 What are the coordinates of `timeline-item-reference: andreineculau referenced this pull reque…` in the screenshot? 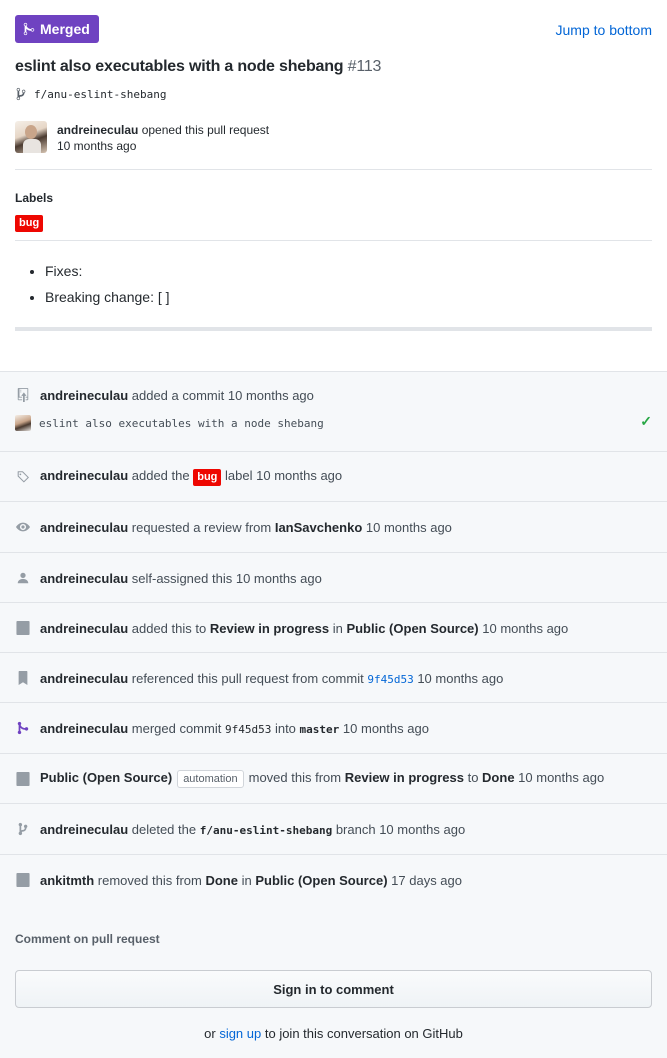 It's located at (333, 678).